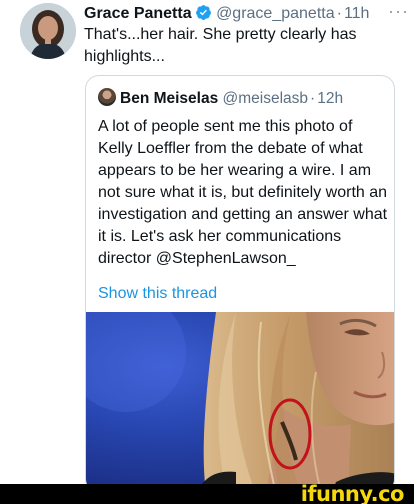 The width and height of the screenshot is (414, 504). I want to click on author-handle: @grace_panetta, so click(275, 13).